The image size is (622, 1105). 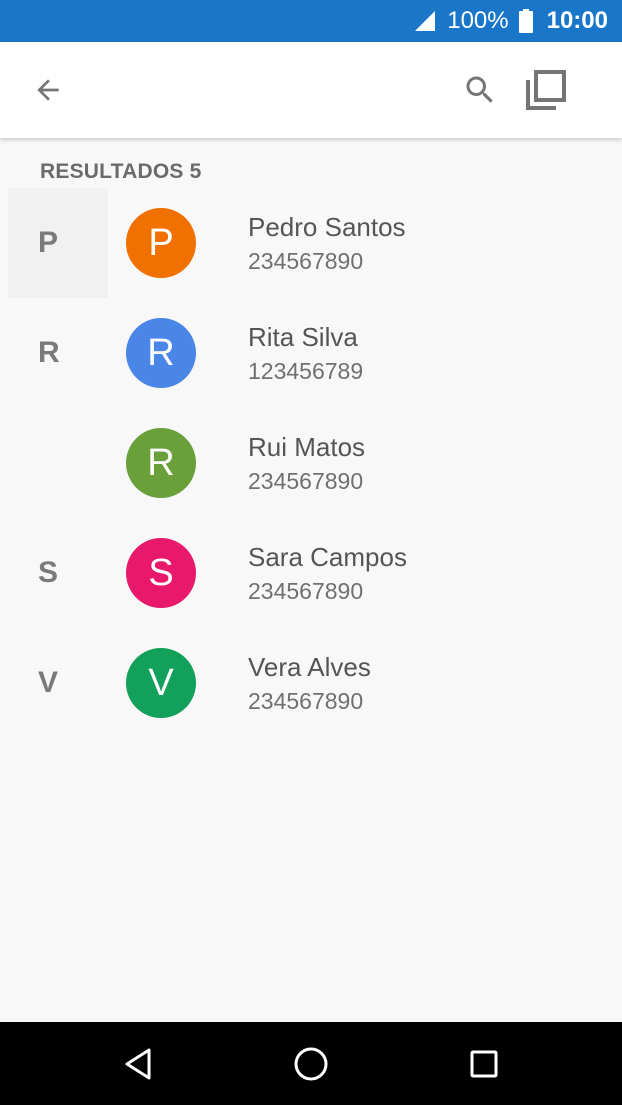 I want to click on nav-back-button, so click(x=139, y=1064).